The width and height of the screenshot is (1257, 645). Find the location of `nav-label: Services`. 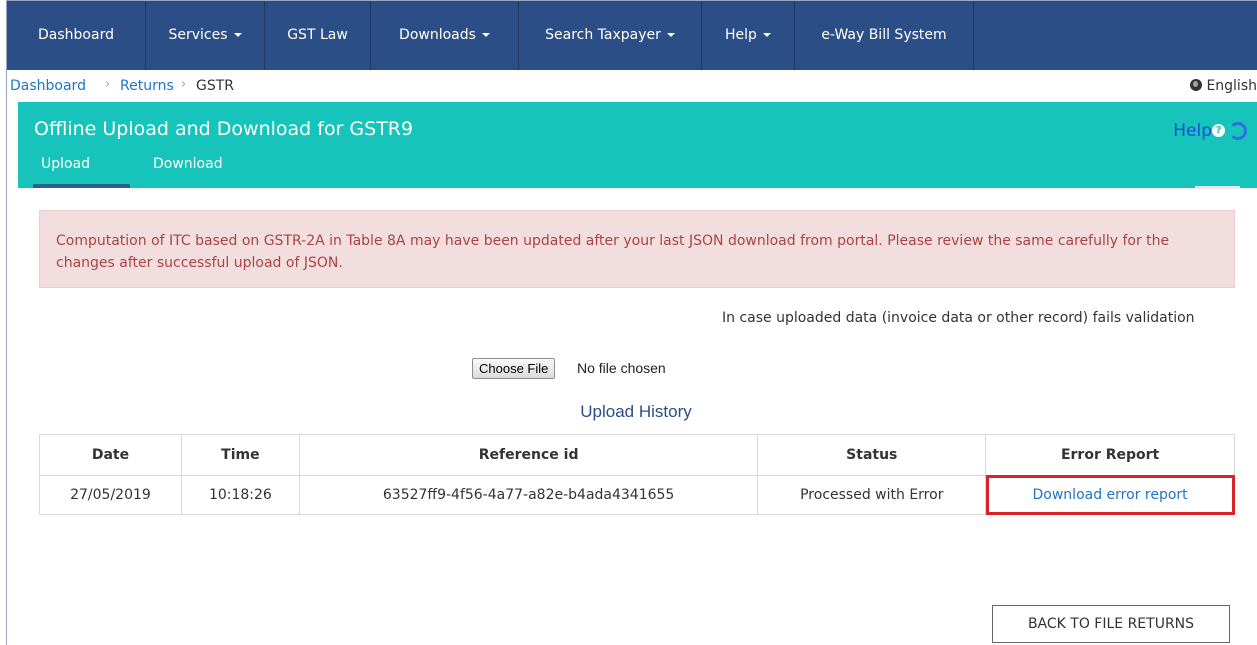

nav-label: Services is located at coordinates (198, 35).